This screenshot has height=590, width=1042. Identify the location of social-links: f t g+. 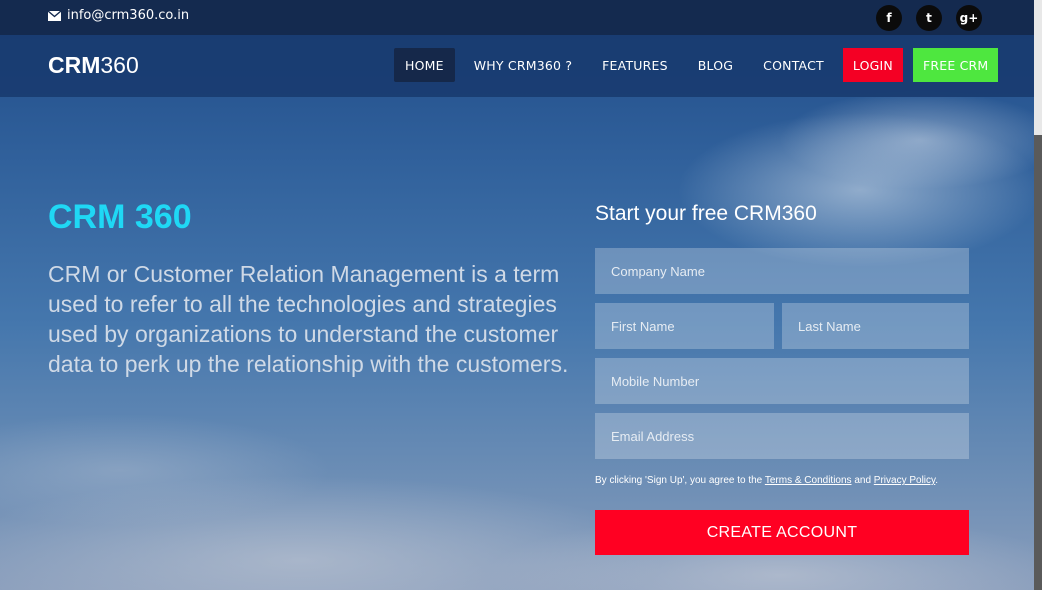
(929, 18).